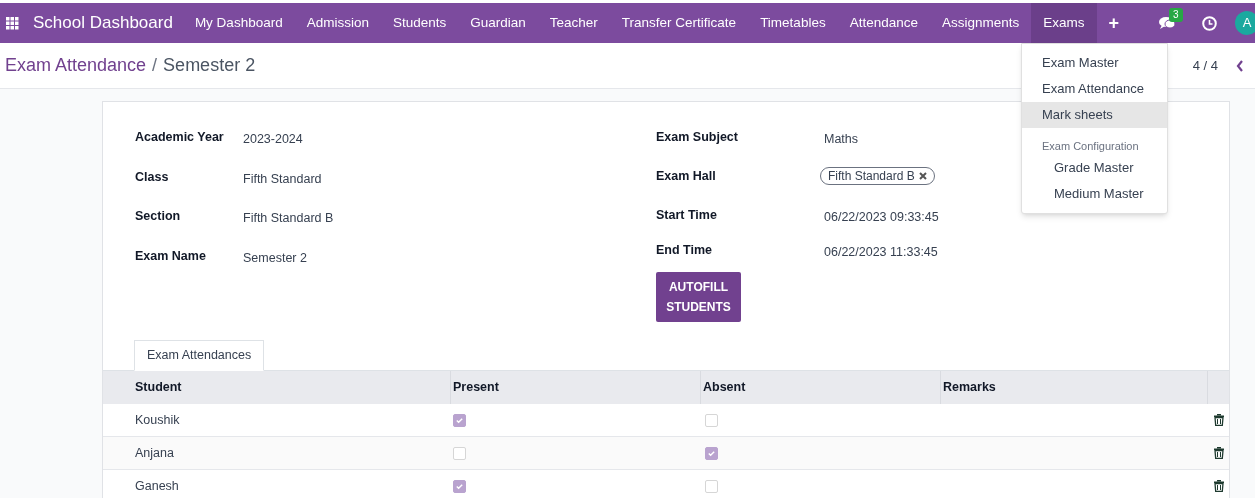 This screenshot has width=1255, height=498. I want to click on field-value: 06/22/2023 09:33:45, so click(881, 217).